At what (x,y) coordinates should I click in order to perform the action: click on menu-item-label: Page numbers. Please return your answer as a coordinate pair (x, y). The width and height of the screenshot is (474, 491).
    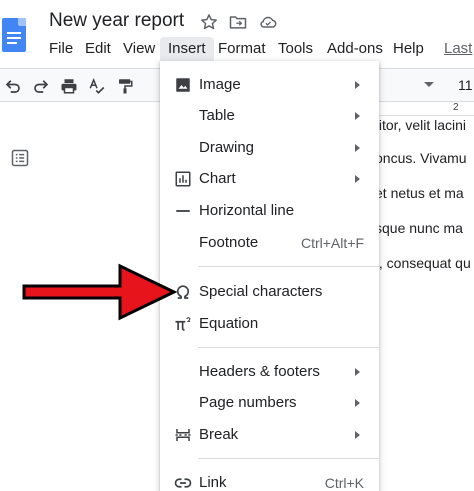
    Looking at the image, I should click on (248, 402).